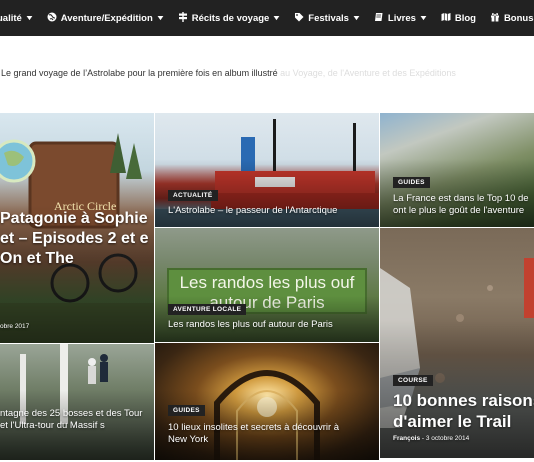  Describe the element at coordinates (52, 18) in the screenshot. I see `globe-icon` at that location.